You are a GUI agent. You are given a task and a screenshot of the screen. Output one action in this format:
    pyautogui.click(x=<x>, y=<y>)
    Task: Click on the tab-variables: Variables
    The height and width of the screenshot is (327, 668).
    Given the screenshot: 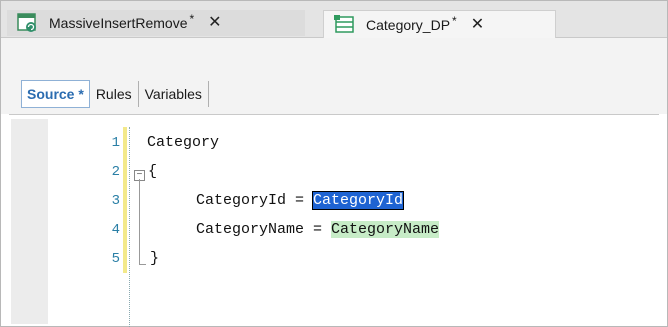 What is the action you would take?
    pyautogui.click(x=174, y=94)
    